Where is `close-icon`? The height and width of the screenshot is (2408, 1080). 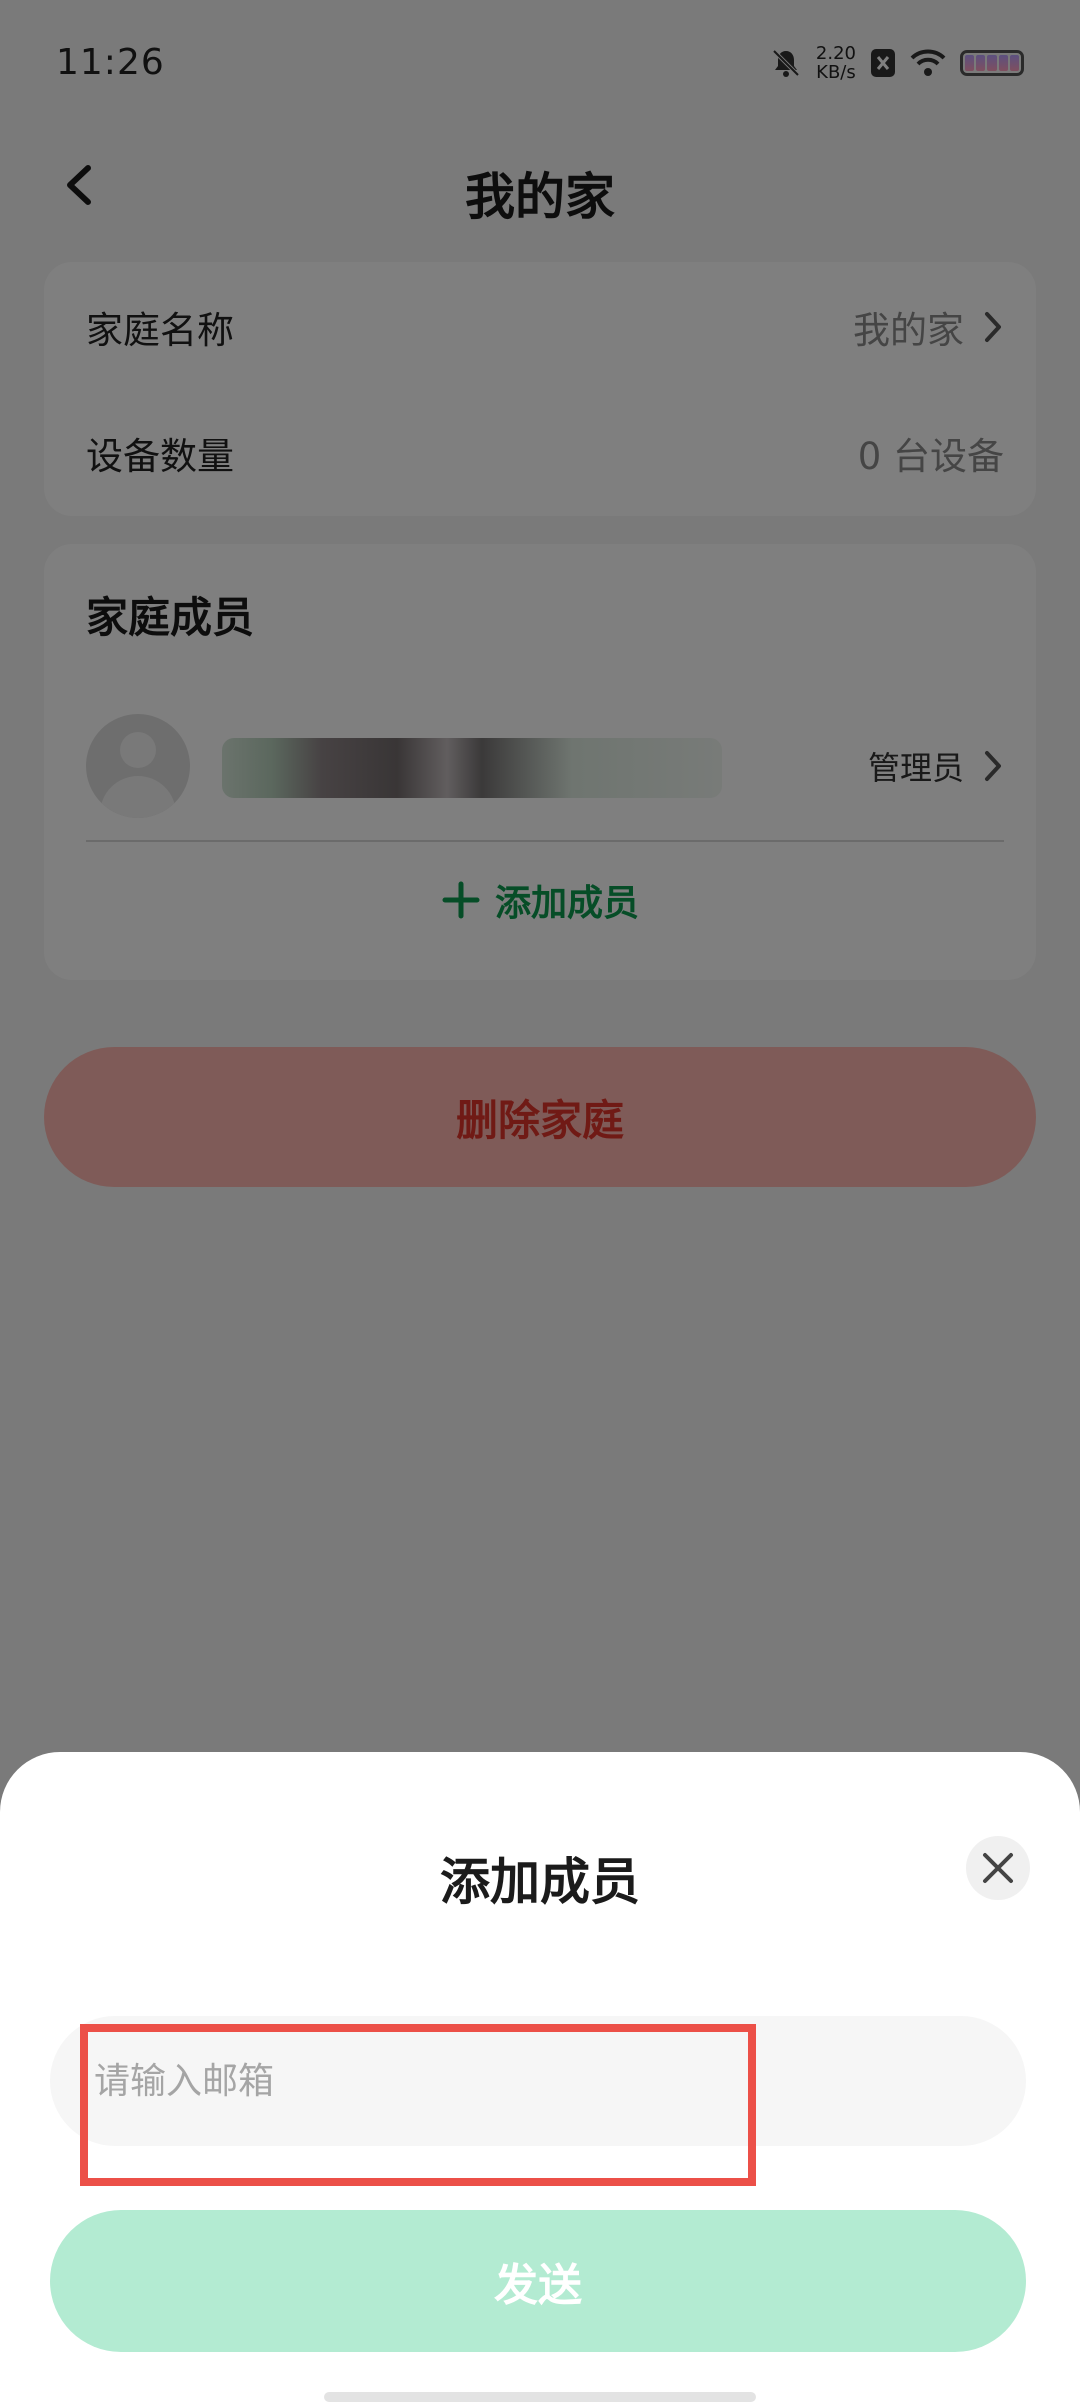 close-icon is located at coordinates (998, 1868).